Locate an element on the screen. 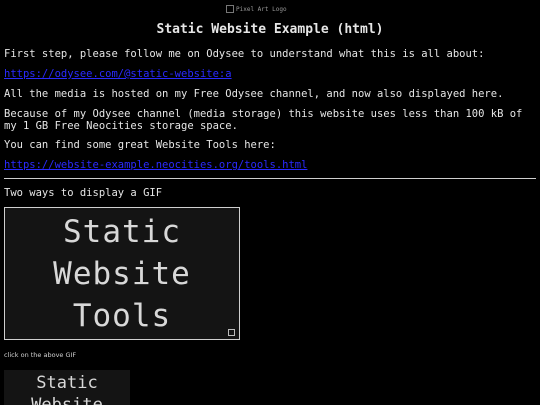 The height and width of the screenshot is (405, 540). gif-heading: Two ways to display a GIF is located at coordinates (83, 193).